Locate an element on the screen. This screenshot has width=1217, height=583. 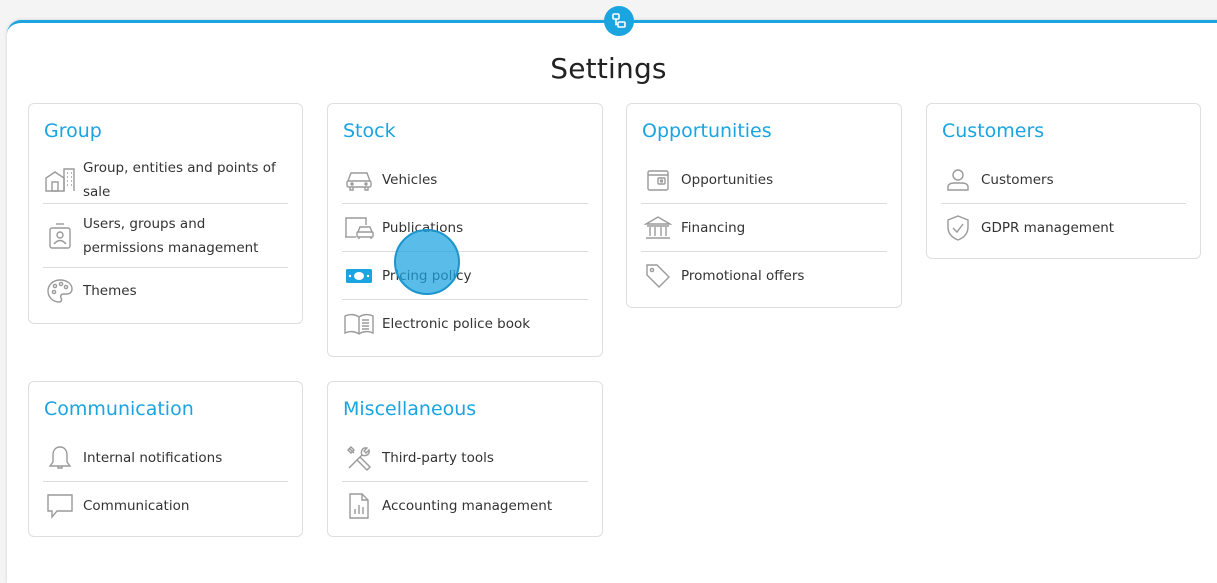
item-accounting-management: Accounting management is located at coordinates (465, 506).